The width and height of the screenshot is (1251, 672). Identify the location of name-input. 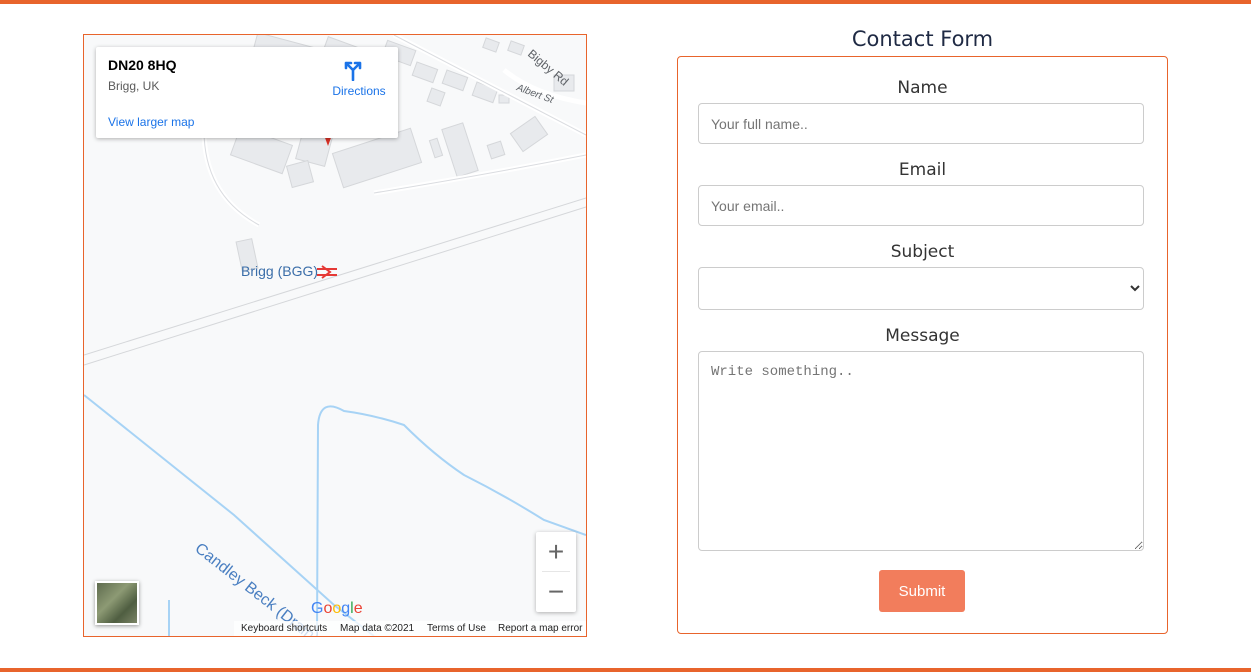
(921, 123).